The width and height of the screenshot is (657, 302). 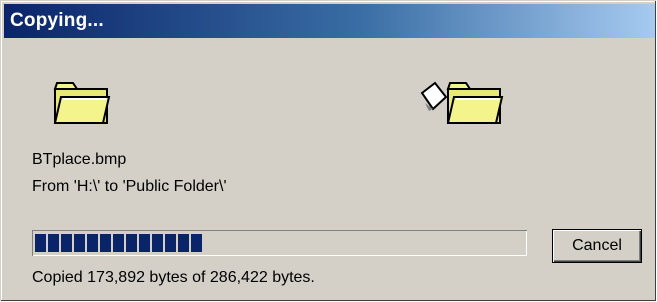 What do you see at coordinates (79, 159) in the screenshot?
I see `file-name: BTplace.bmp` at bounding box center [79, 159].